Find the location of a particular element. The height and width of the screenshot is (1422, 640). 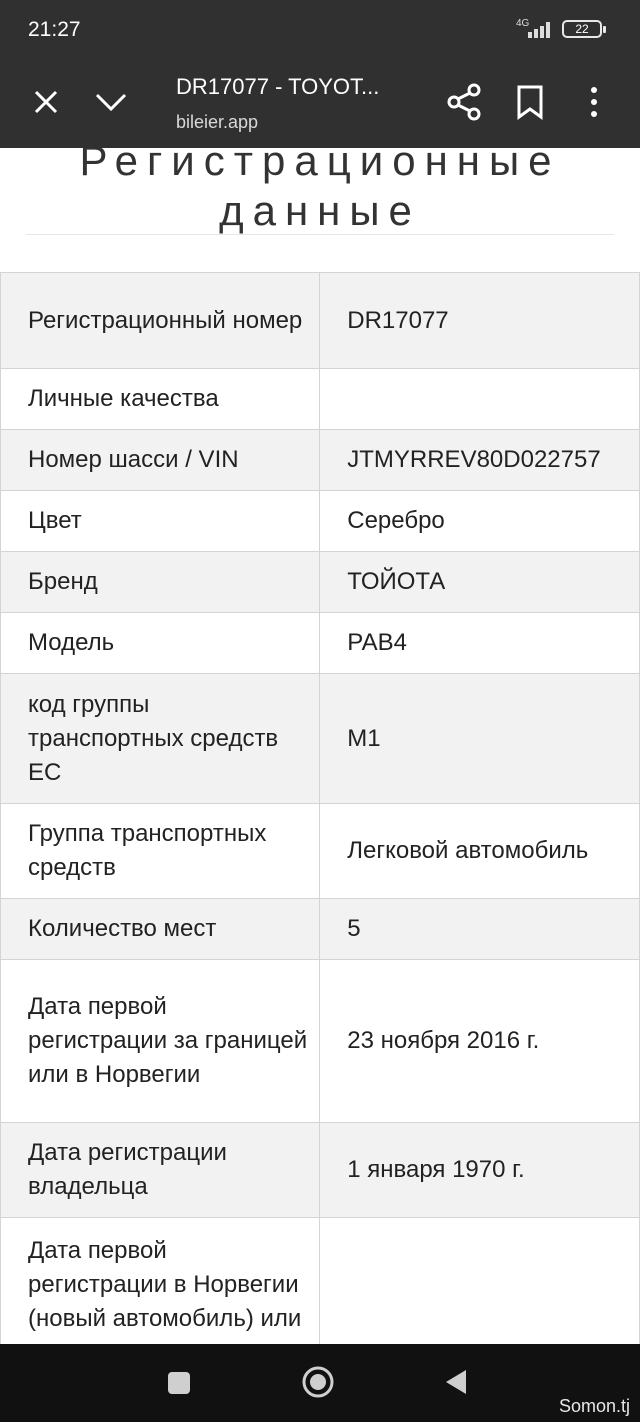

table-row: Бренд ТОЙОТА is located at coordinates (320, 582).